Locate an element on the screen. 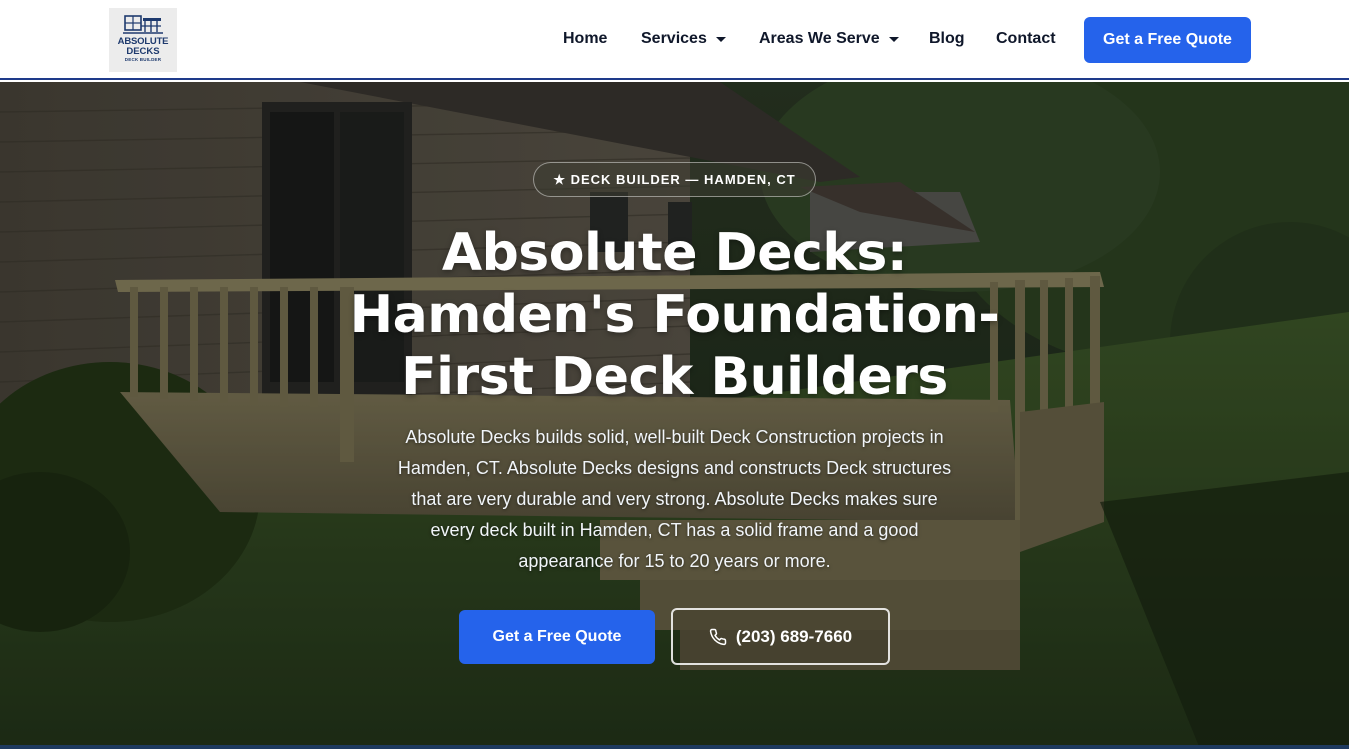 The height and width of the screenshot is (749, 1349). nav-item-label: Services is located at coordinates (674, 38).